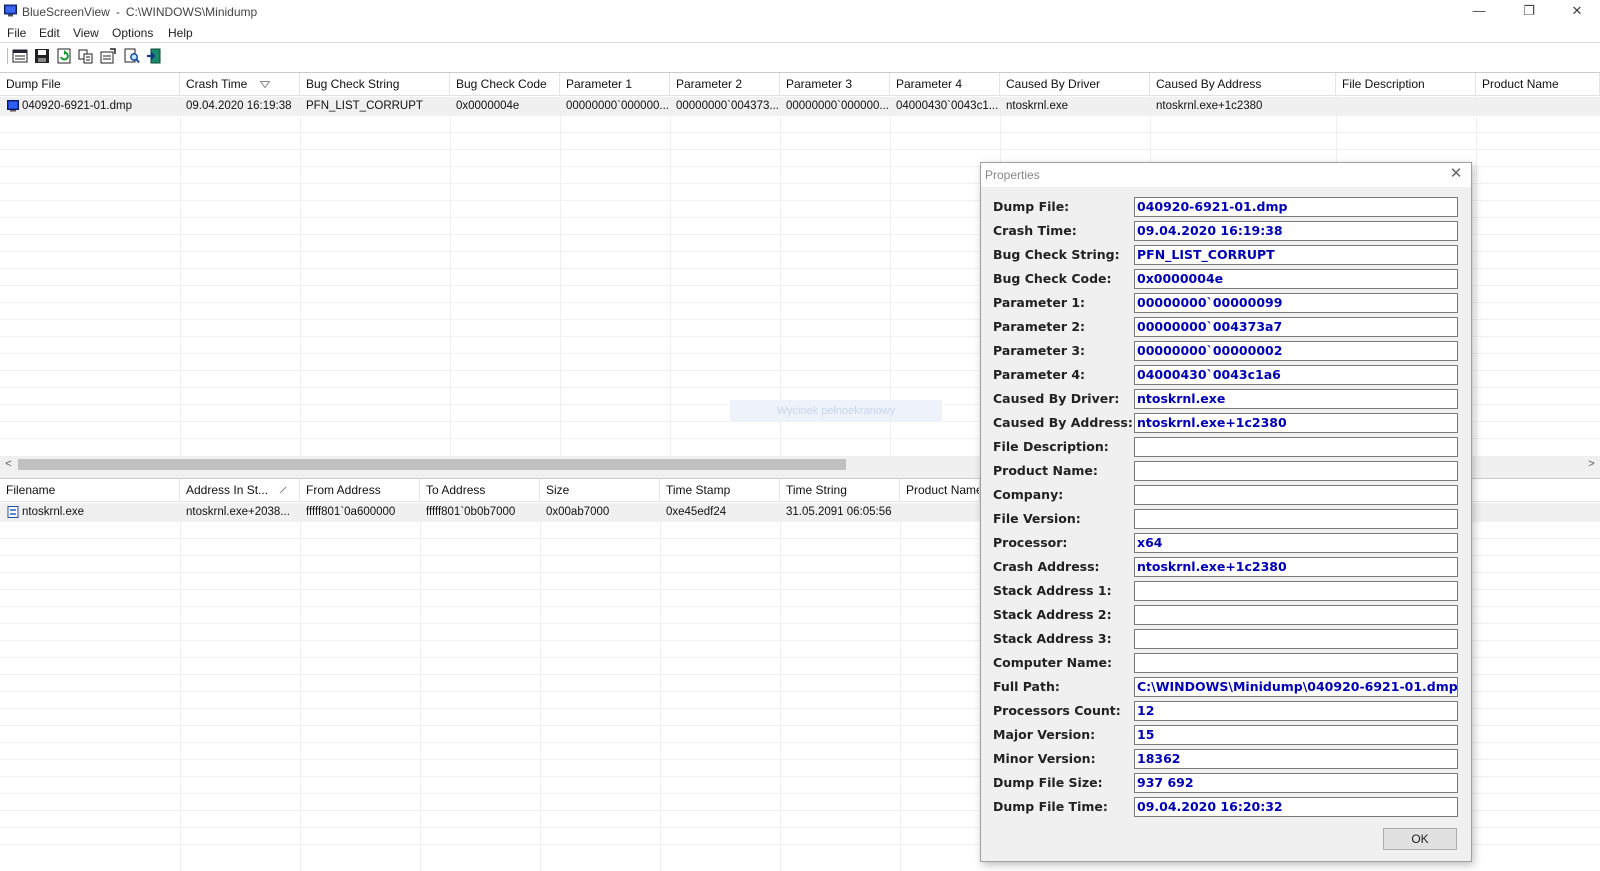  I want to click on property-label: Minor Version:, so click(1044, 758).